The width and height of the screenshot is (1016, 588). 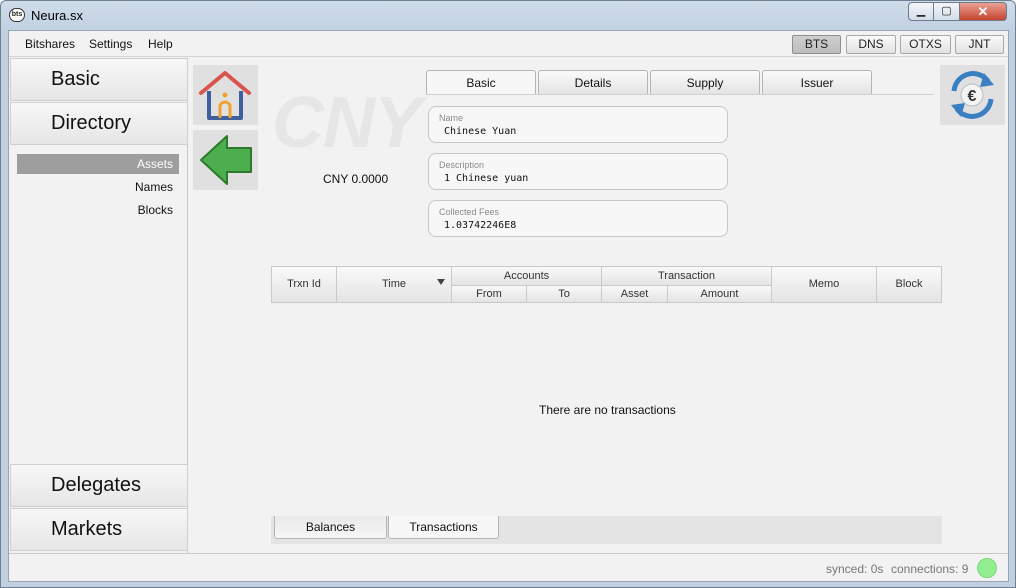 I want to click on name-field-value: Chinese Yuan, so click(x=480, y=131).